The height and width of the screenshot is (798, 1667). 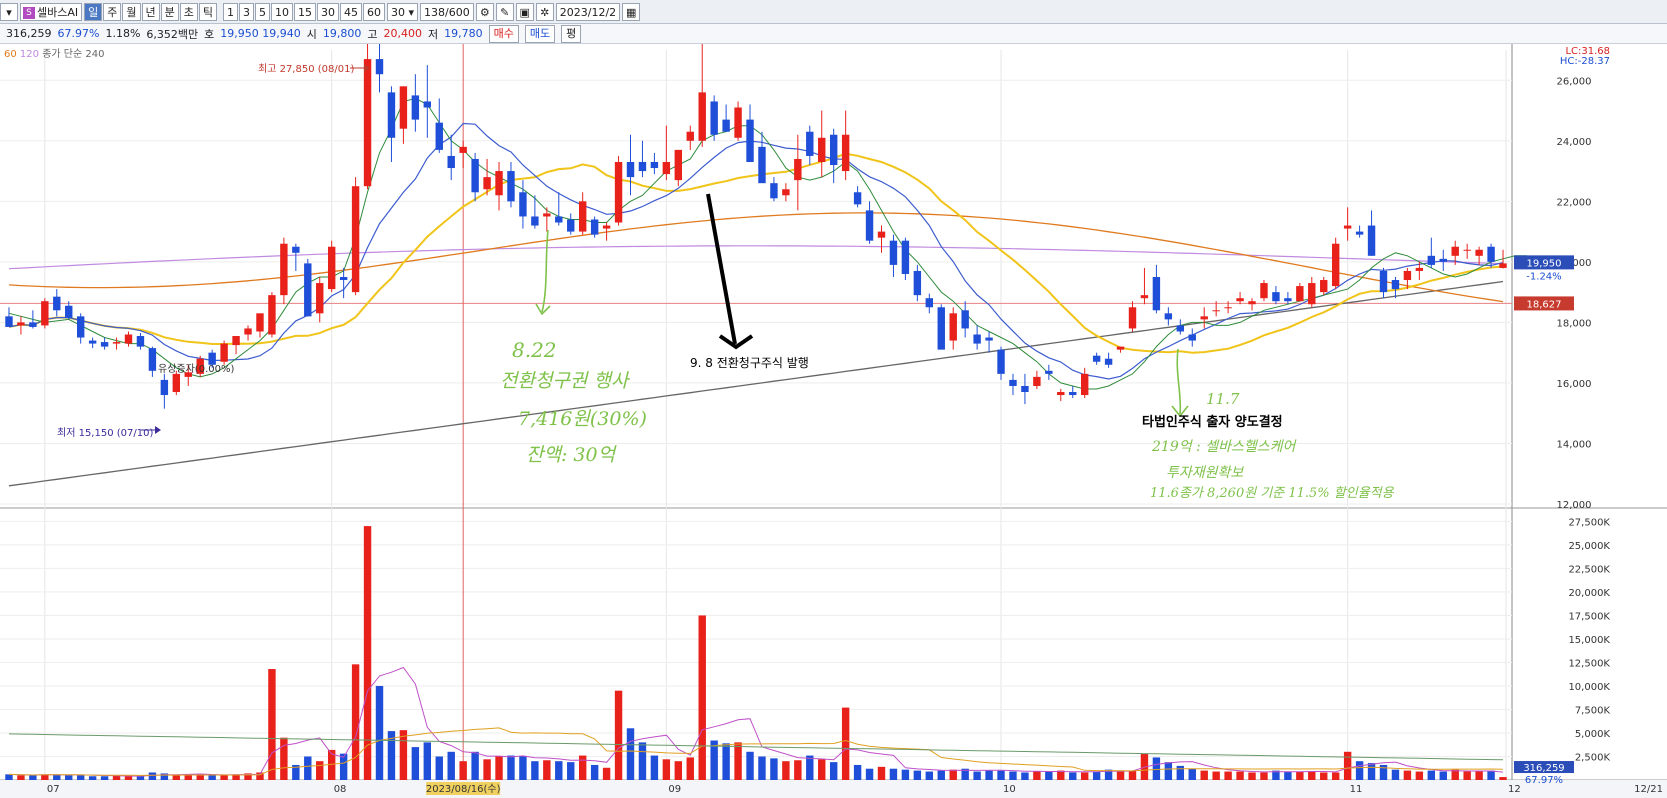 What do you see at coordinates (112, 11) in the screenshot?
I see `period-button: 주` at bounding box center [112, 11].